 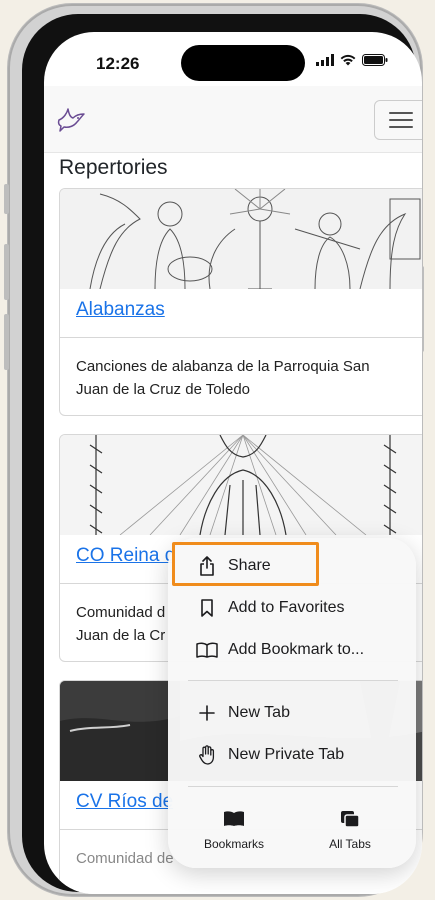 I want to click on status-time: 12:26, so click(x=118, y=63).